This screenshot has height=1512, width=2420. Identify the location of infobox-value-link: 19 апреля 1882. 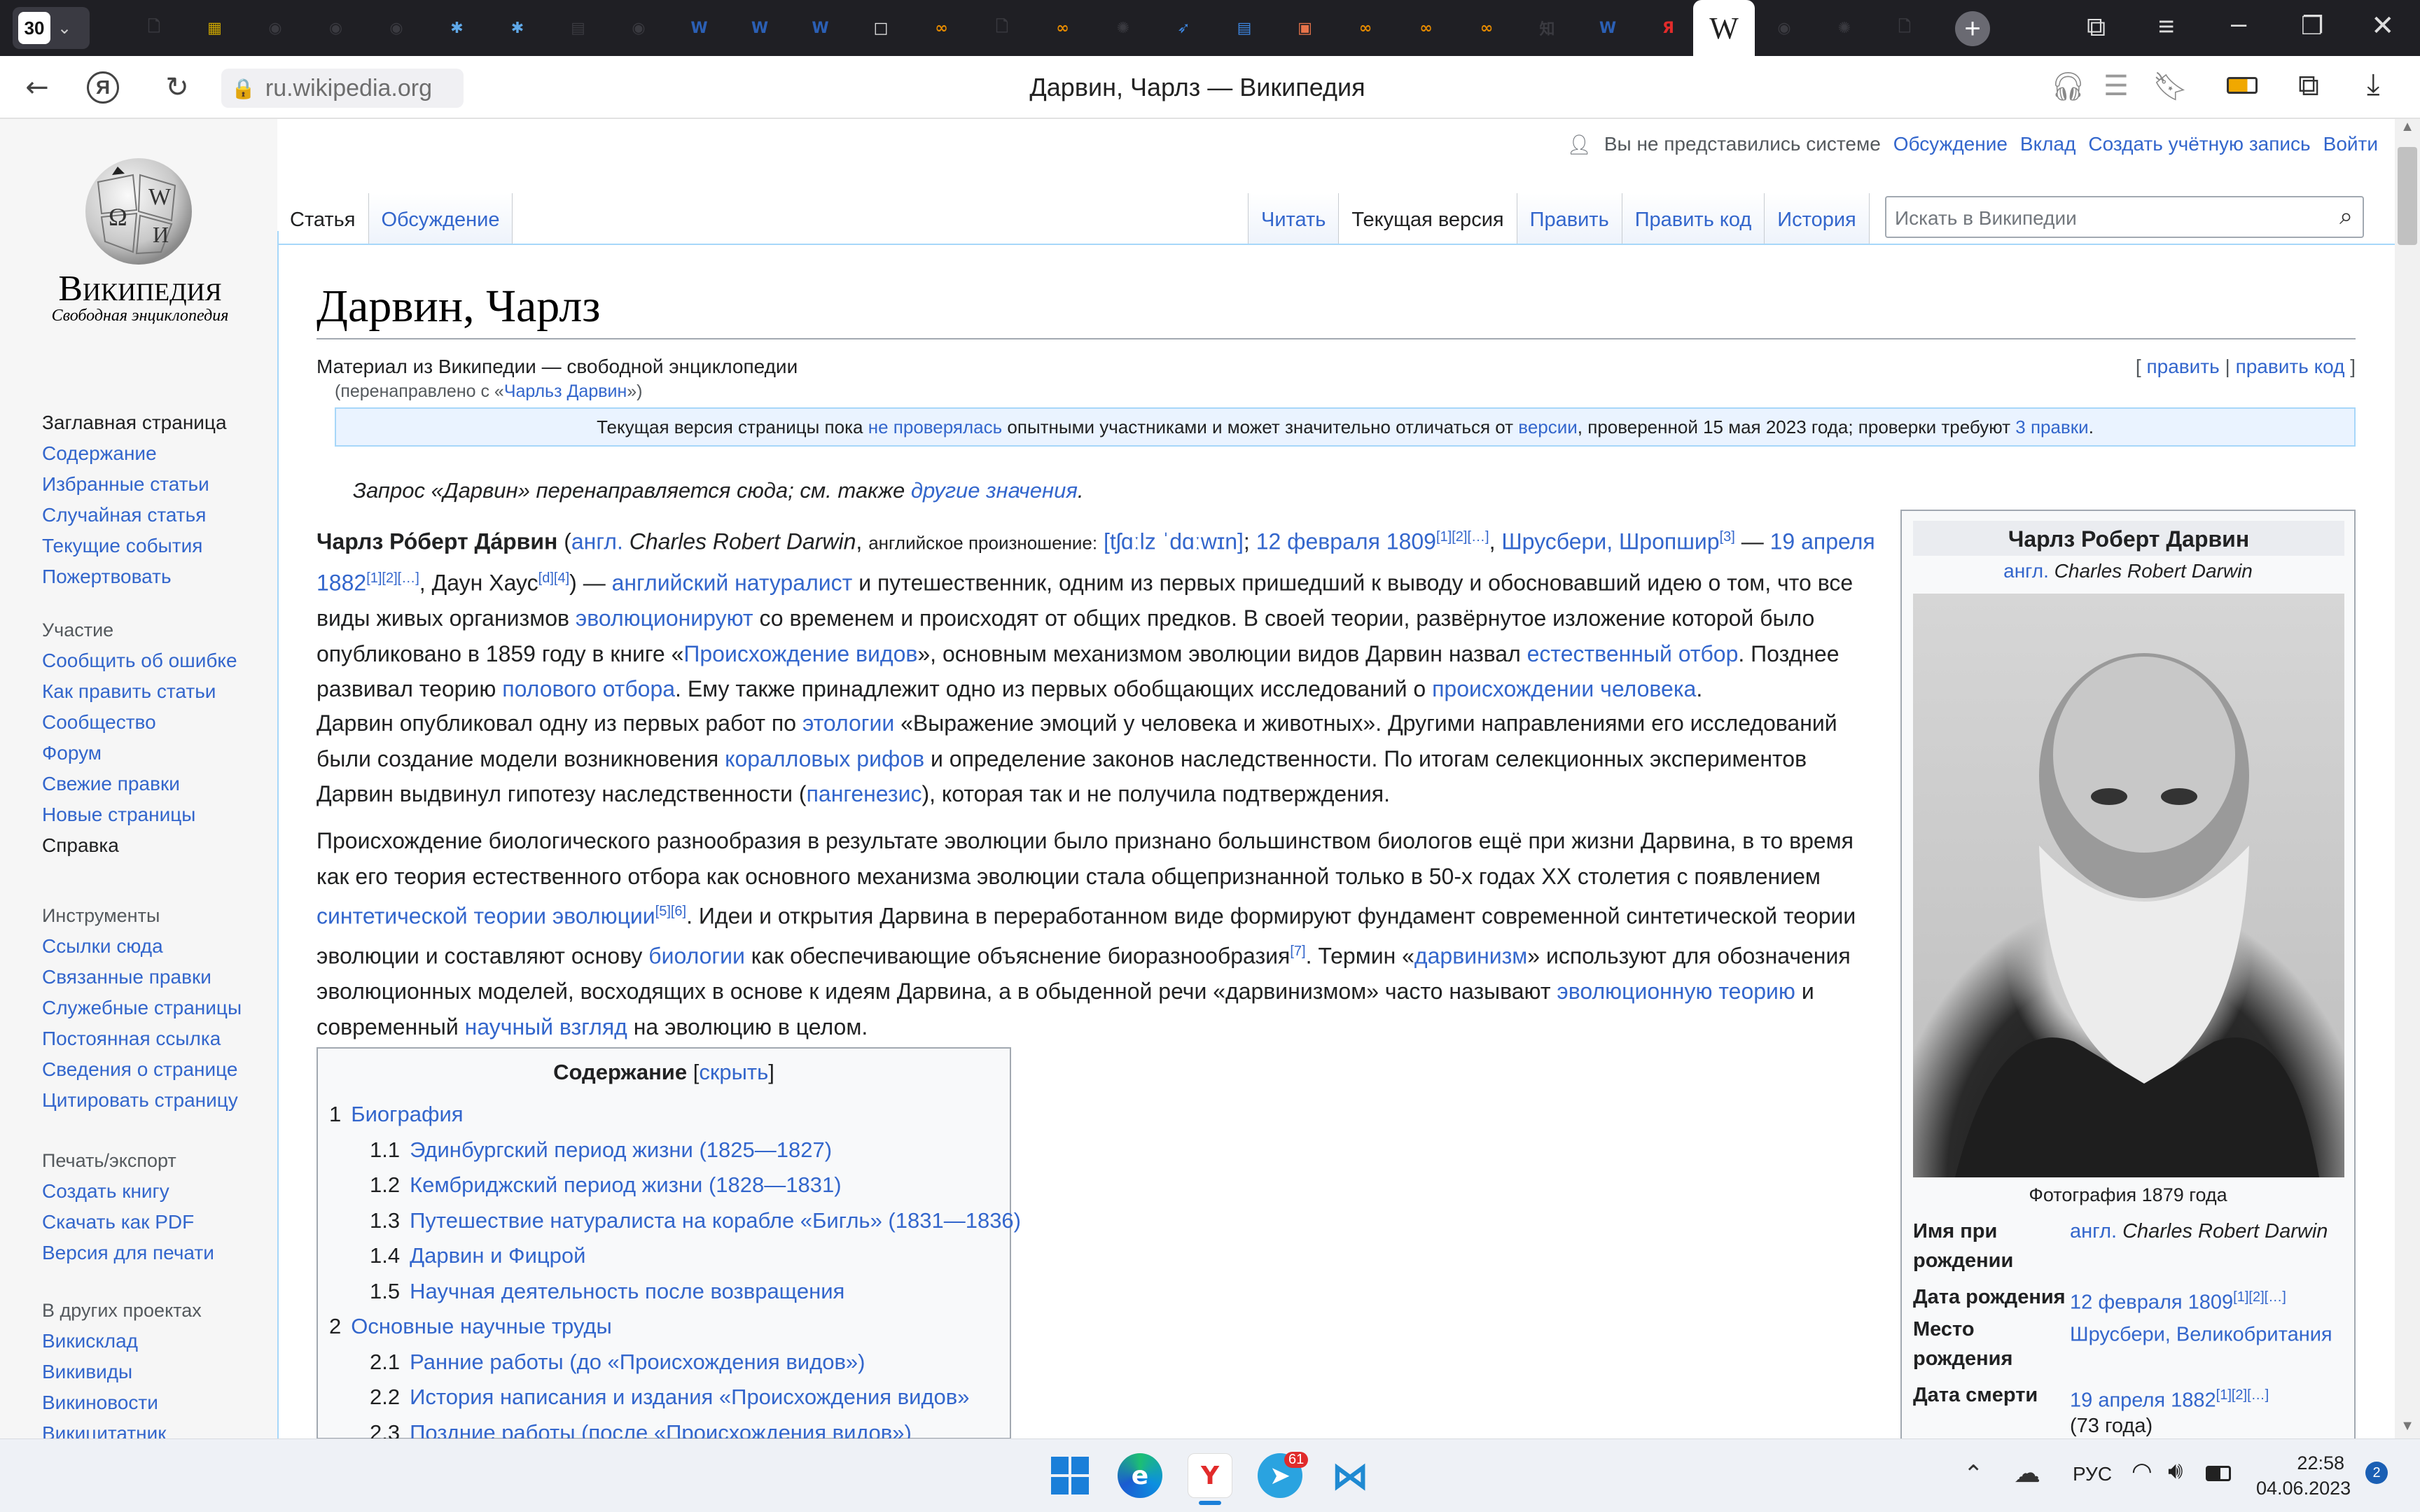
(2143, 1401).